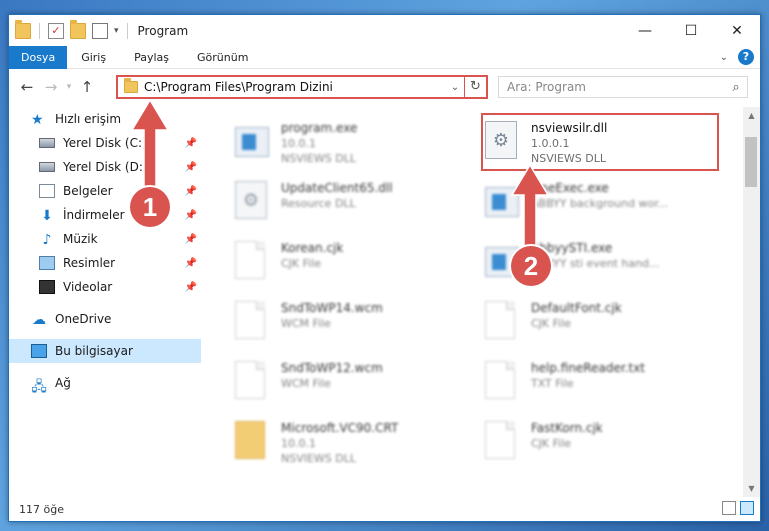 Image resolution: width=769 pixels, height=531 pixels. I want to click on pictures-icon, so click(47, 263).